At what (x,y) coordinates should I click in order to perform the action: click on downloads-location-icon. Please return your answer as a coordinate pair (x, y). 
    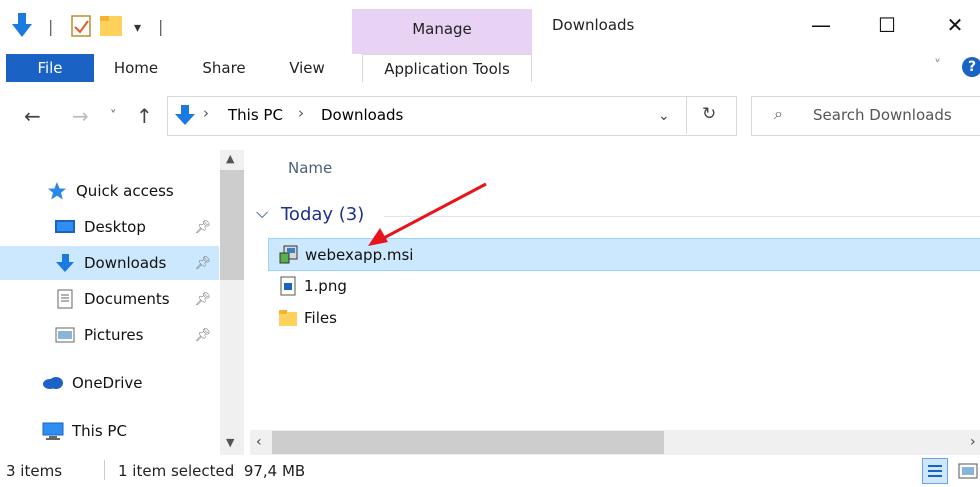
    Looking at the image, I should click on (185, 117).